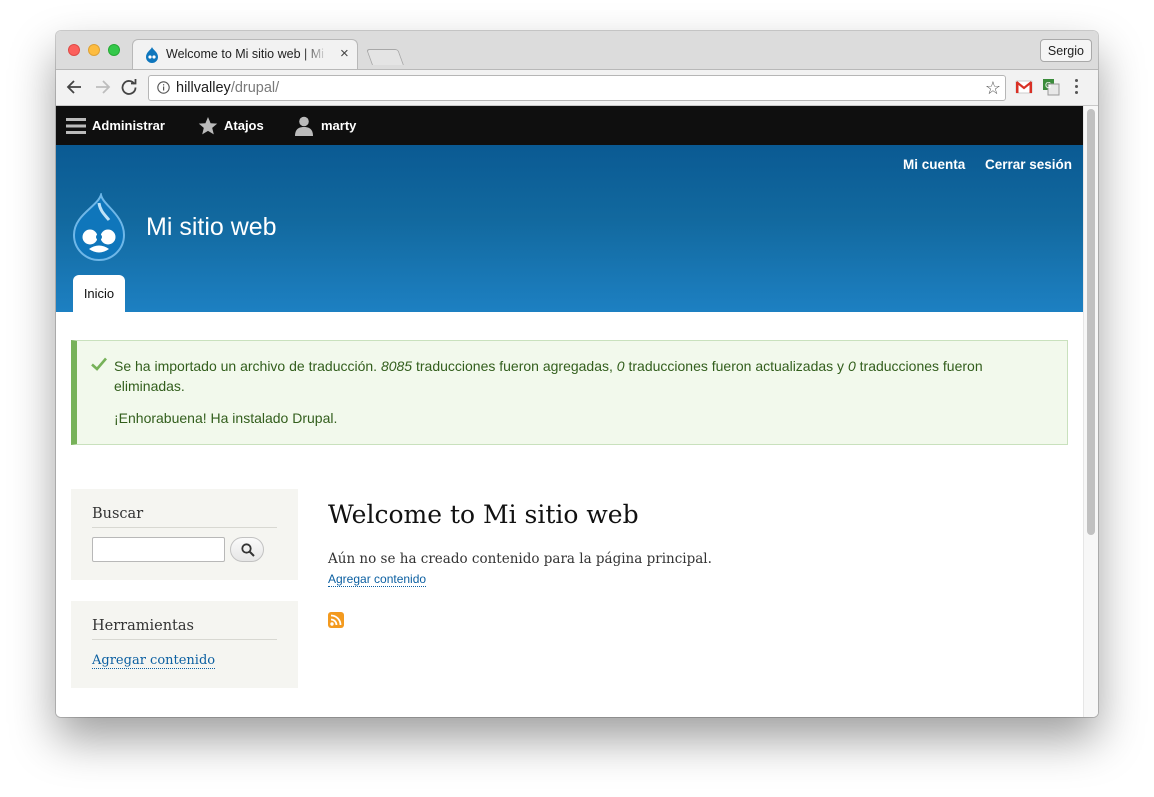 The width and height of the screenshot is (1154, 797). Describe the element at coordinates (344, 54) in the screenshot. I see `tab-close-icon: ×` at that location.